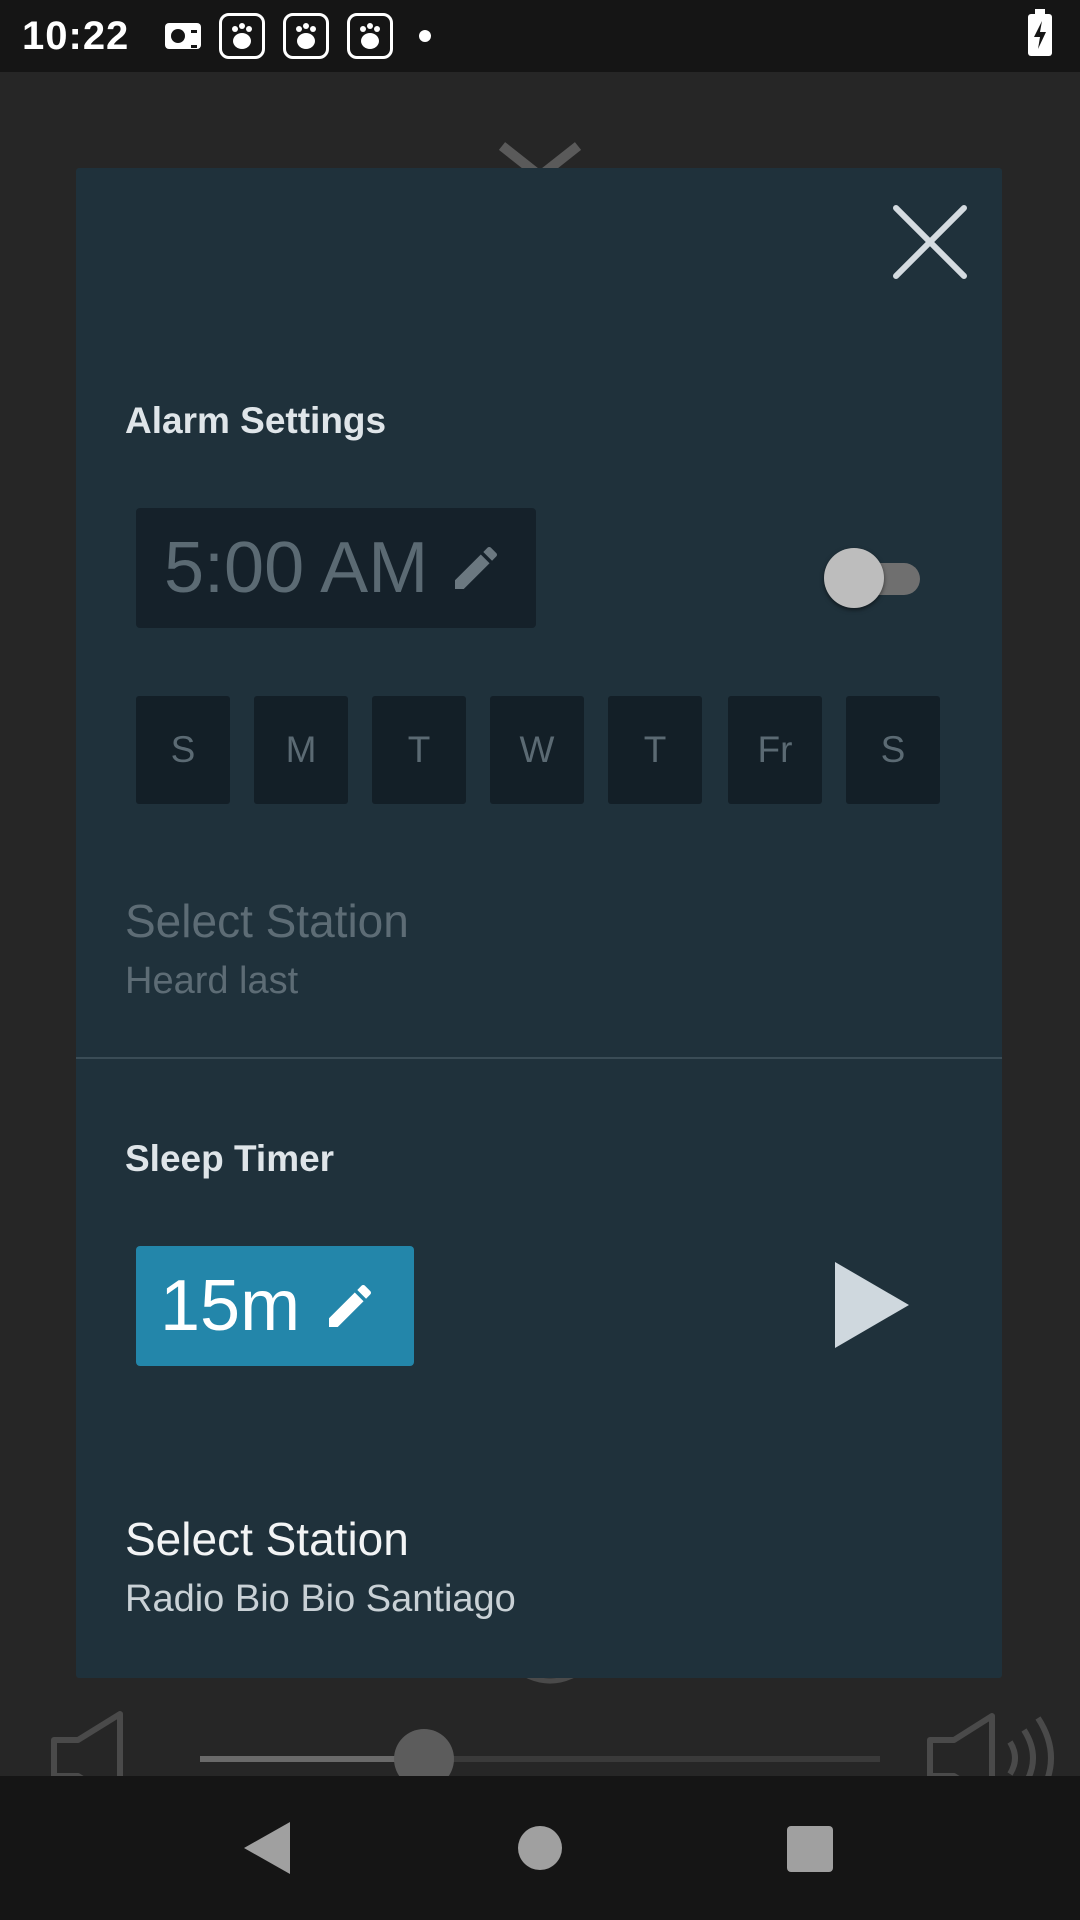  I want to click on radio-icon, so click(183, 36).